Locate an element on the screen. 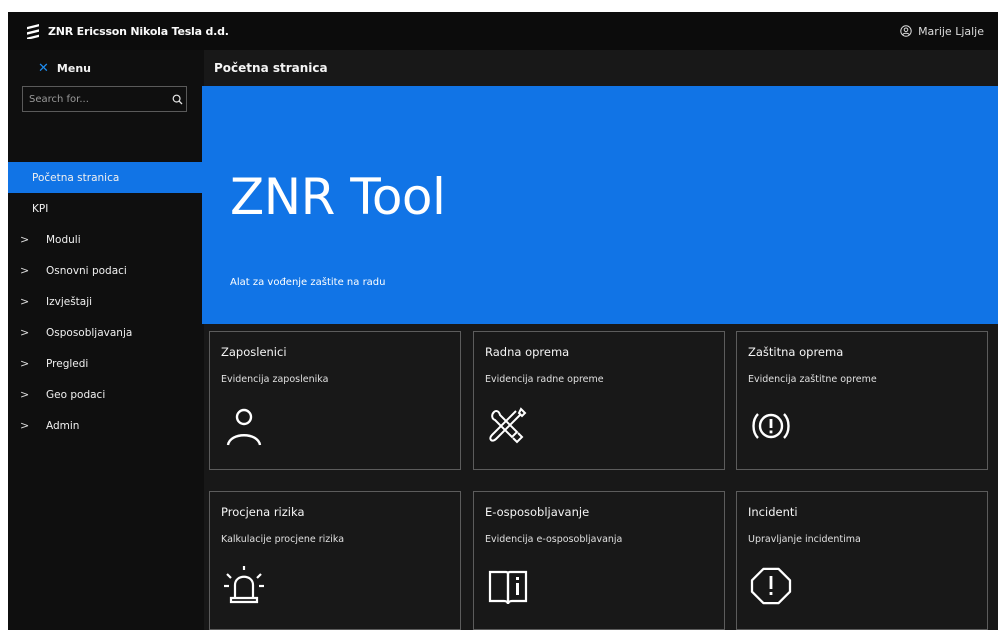  close-icon: ✕ is located at coordinates (43, 68).